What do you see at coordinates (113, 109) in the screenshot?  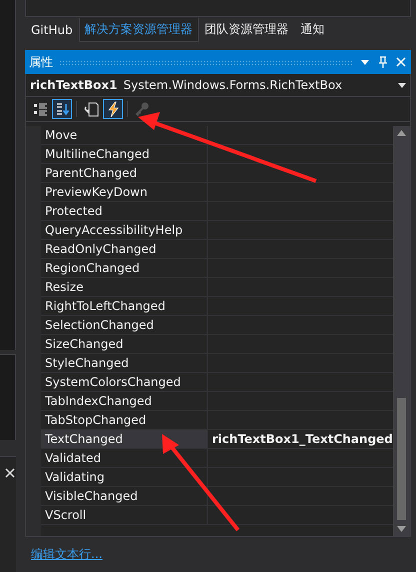 I see `lightning-button` at bounding box center [113, 109].